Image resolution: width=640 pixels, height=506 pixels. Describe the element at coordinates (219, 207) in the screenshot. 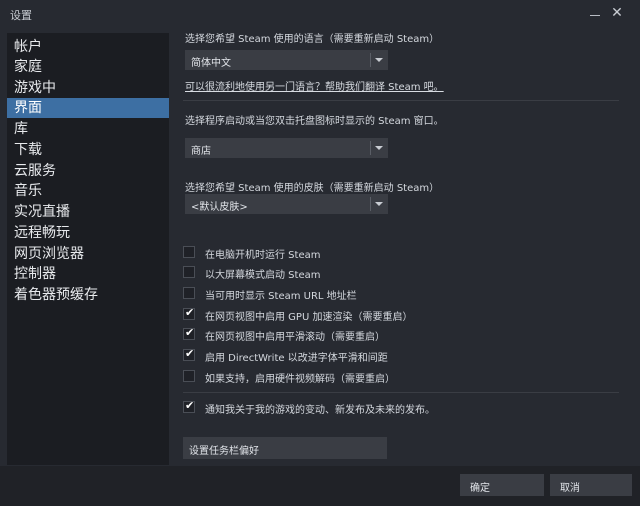

I see `skin-value: <默认皮肤>` at that location.